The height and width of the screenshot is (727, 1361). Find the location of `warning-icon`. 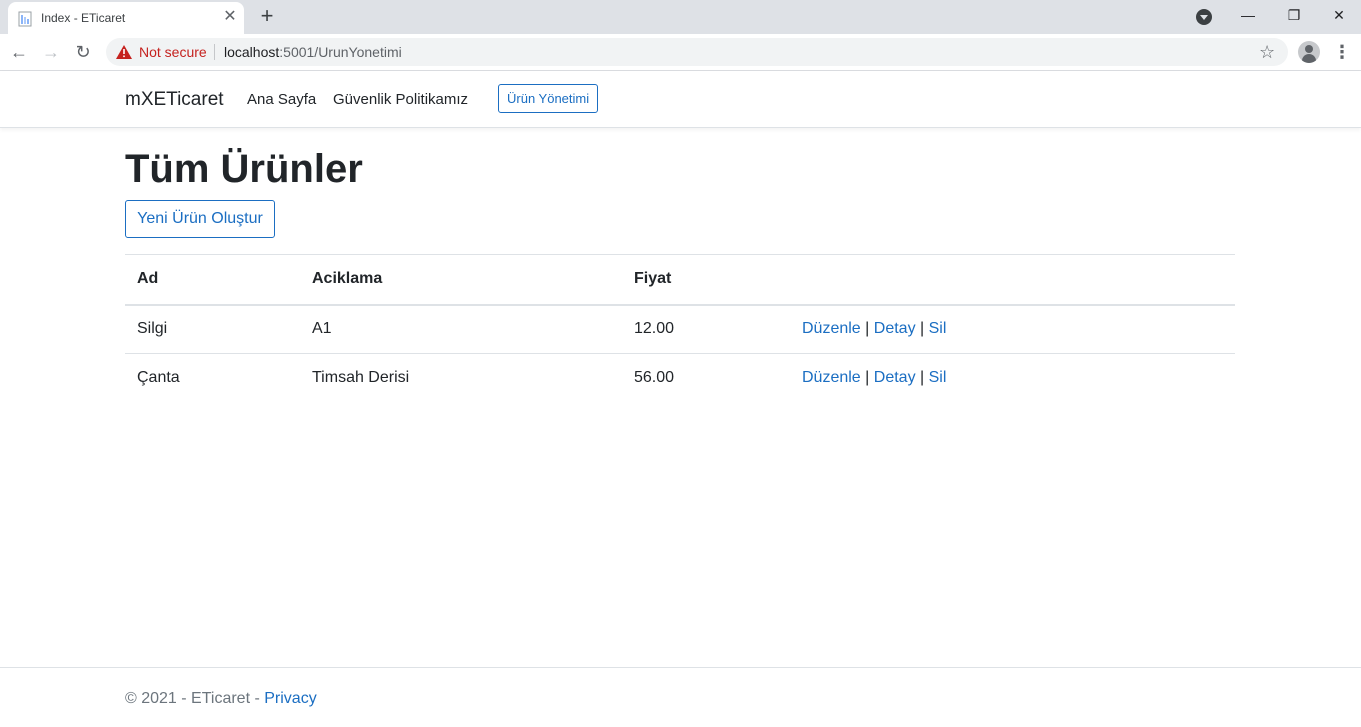

warning-icon is located at coordinates (124, 52).